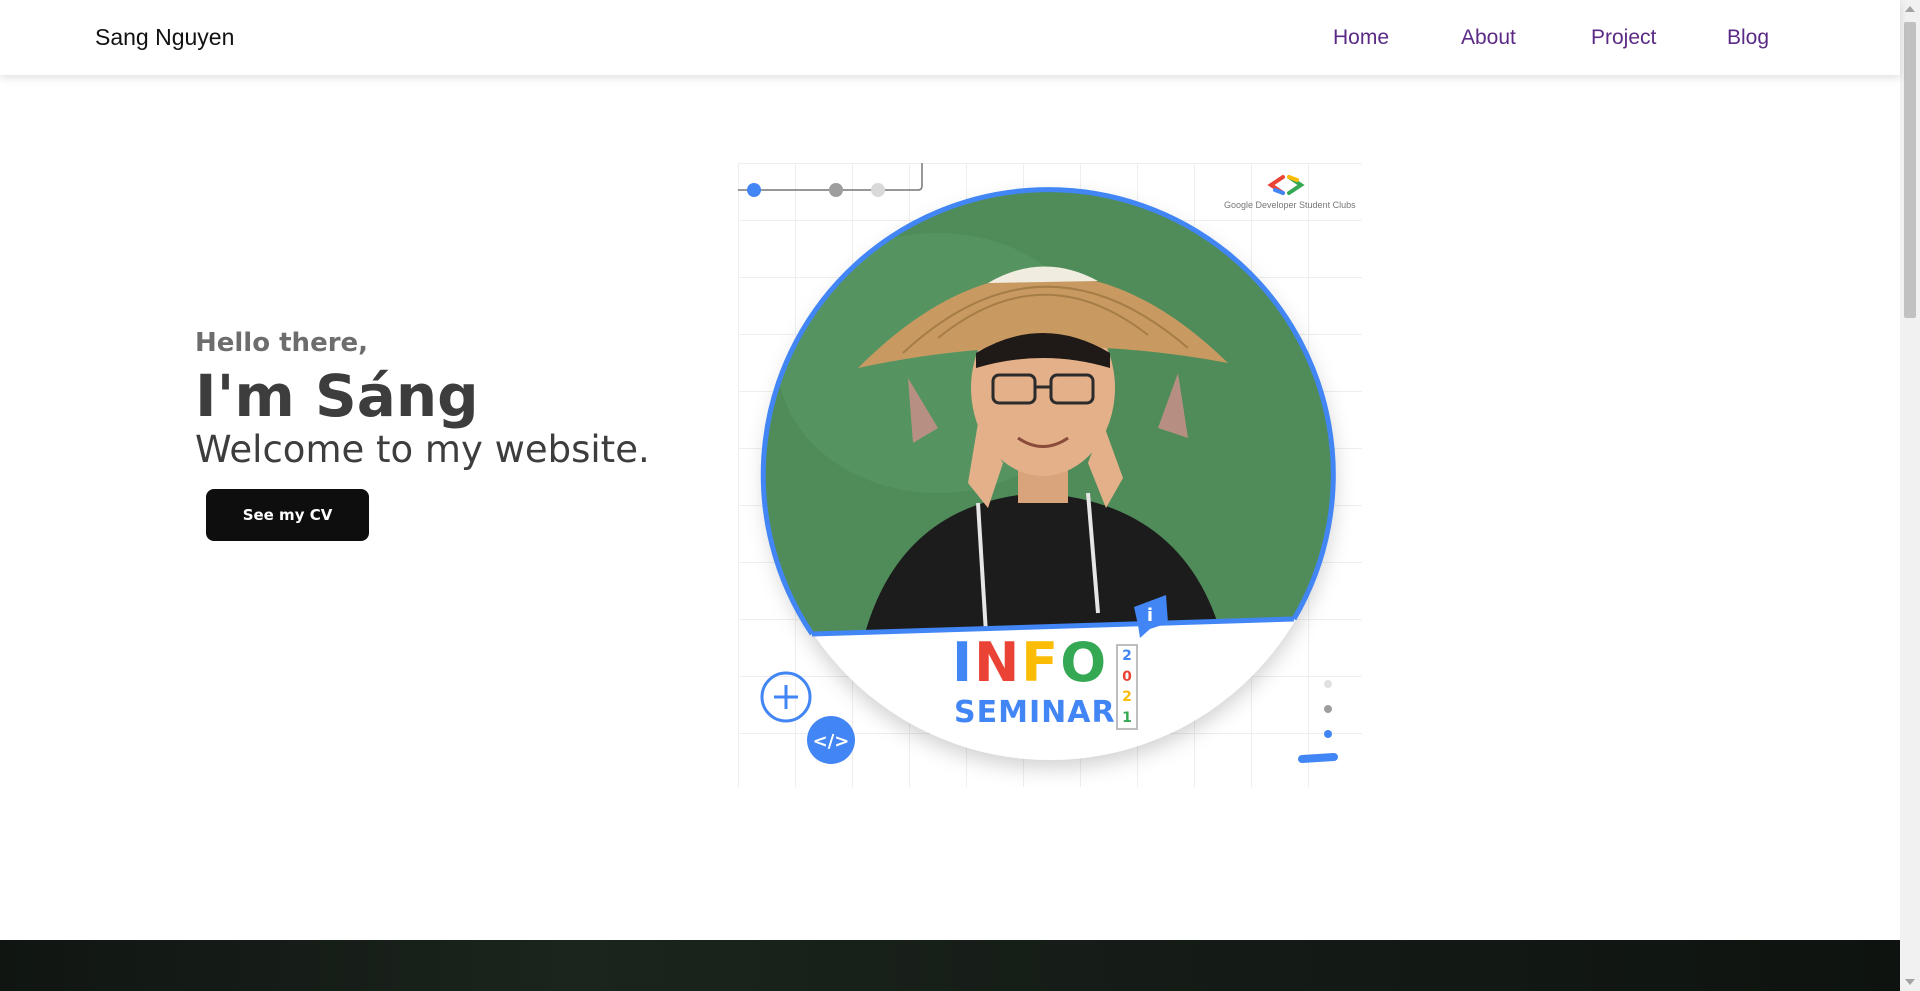  I want to click on nav-link-blog: Blog, so click(1748, 38).